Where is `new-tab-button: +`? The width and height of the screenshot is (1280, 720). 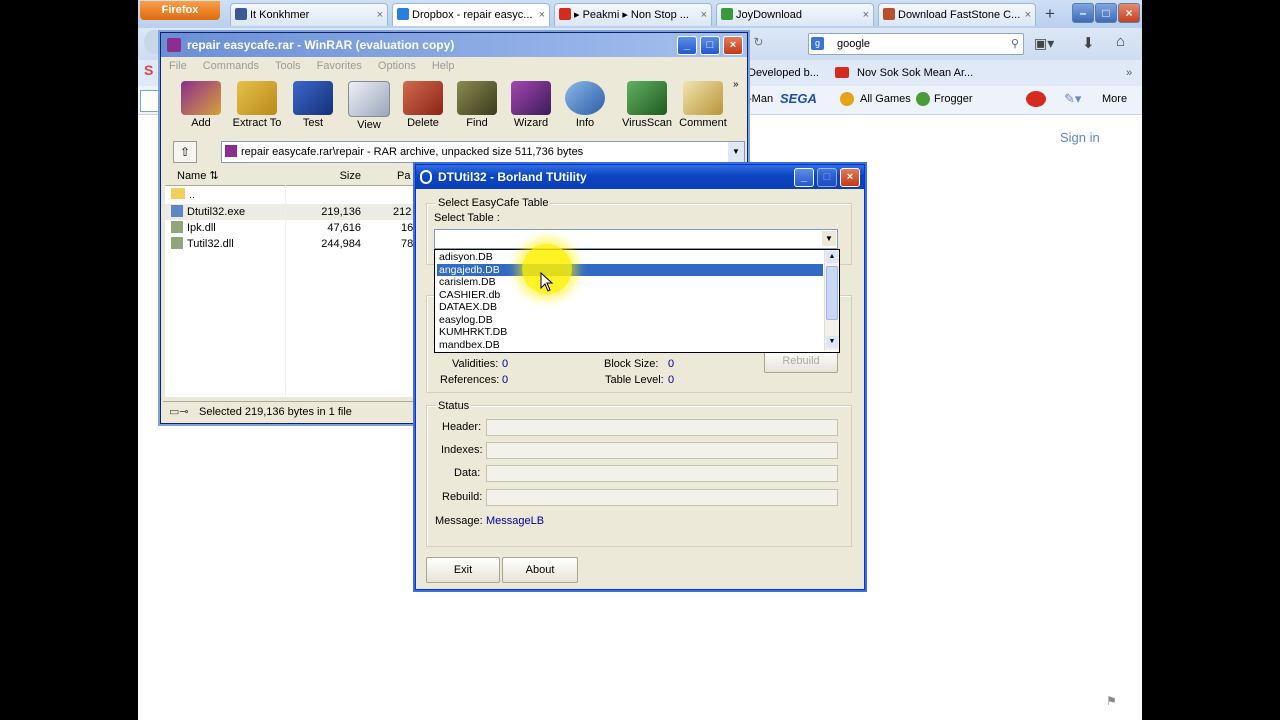 new-tab-button: + is located at coordinates (1050, 14).